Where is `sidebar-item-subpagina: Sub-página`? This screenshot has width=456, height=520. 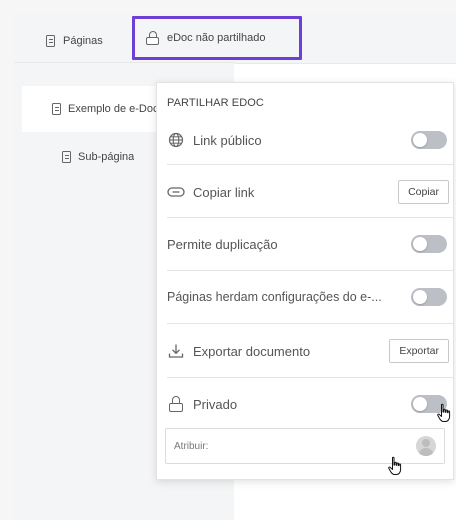
sidebar-item-subpagina: Sub-página is located at coordinates (90, 157).